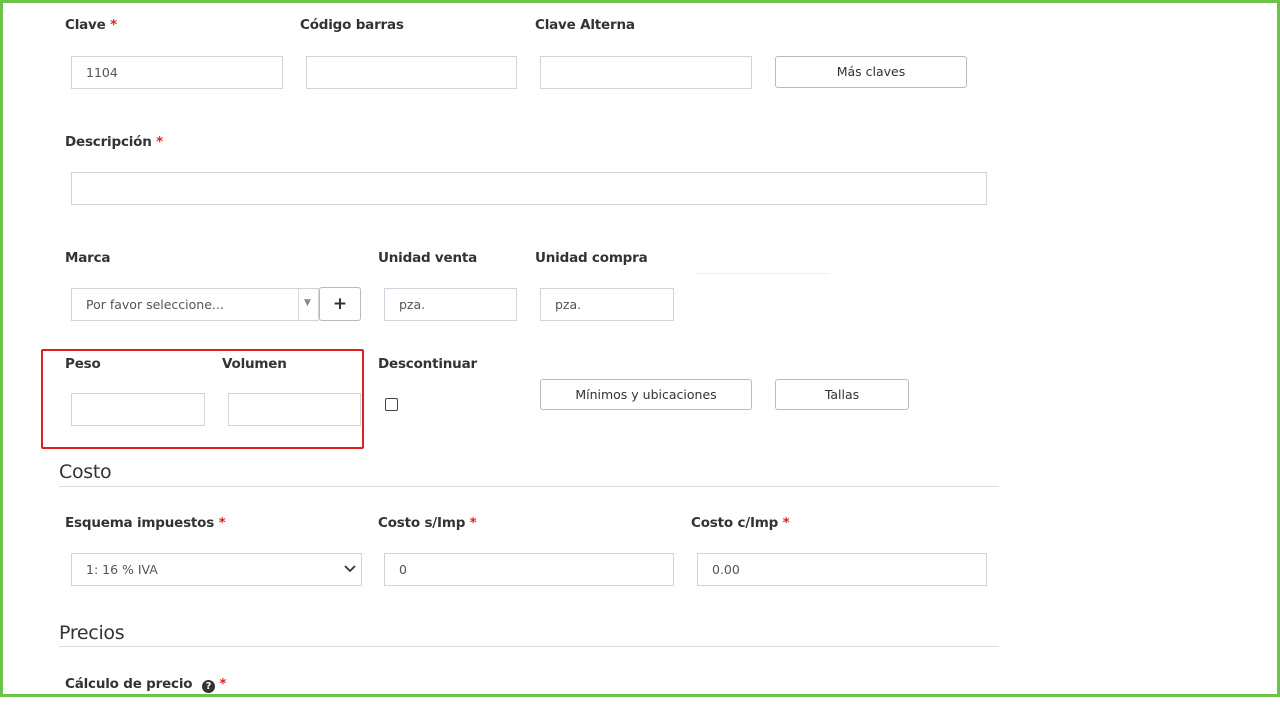 This screenshot has width=1280, height=720. Describe the element at coordinates (307, 303) in the screenshot. I see `chevron-down-icon: ▼` at that location.